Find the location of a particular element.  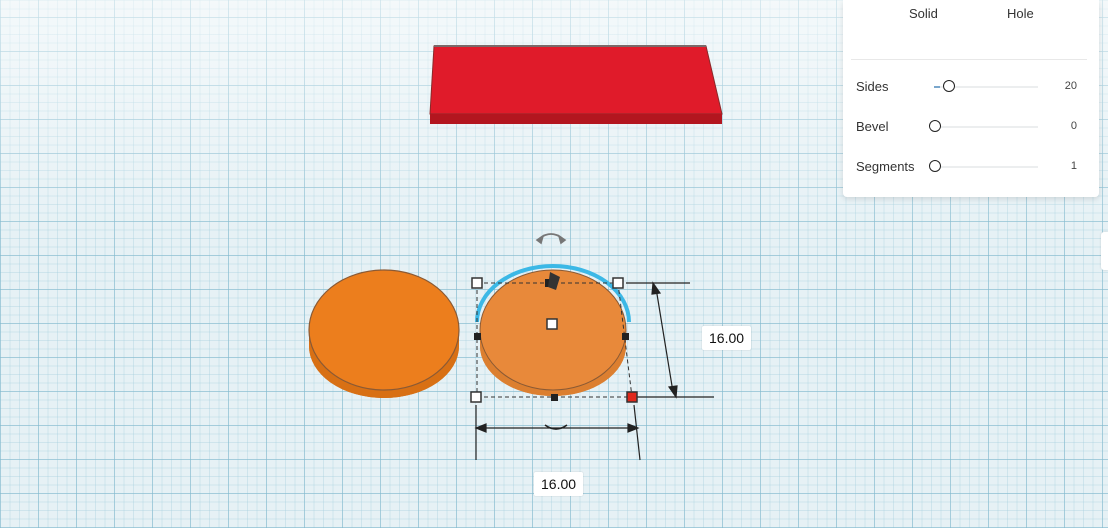

width-dimension-line is located at coordinates (557, 432).